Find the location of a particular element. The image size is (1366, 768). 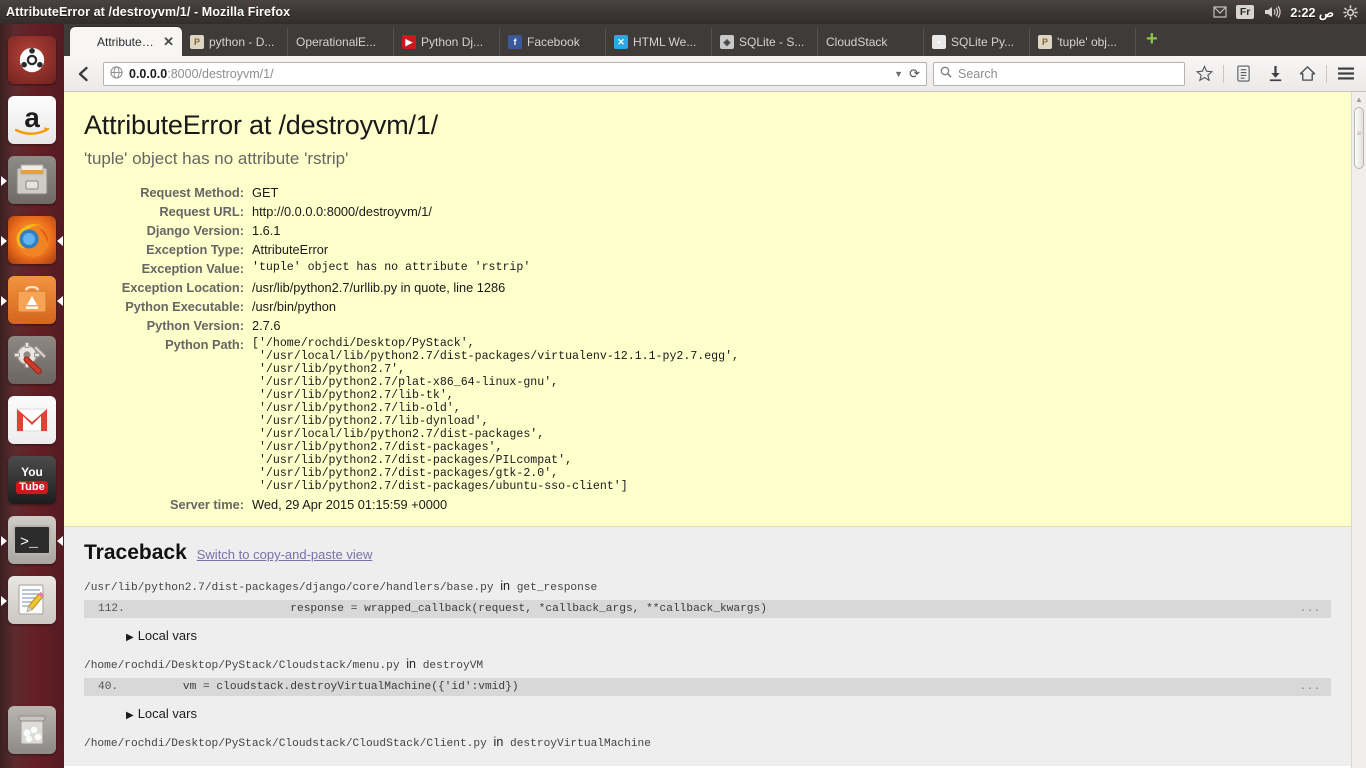

new-tab-button: + is located at coordinates (1152, 40).